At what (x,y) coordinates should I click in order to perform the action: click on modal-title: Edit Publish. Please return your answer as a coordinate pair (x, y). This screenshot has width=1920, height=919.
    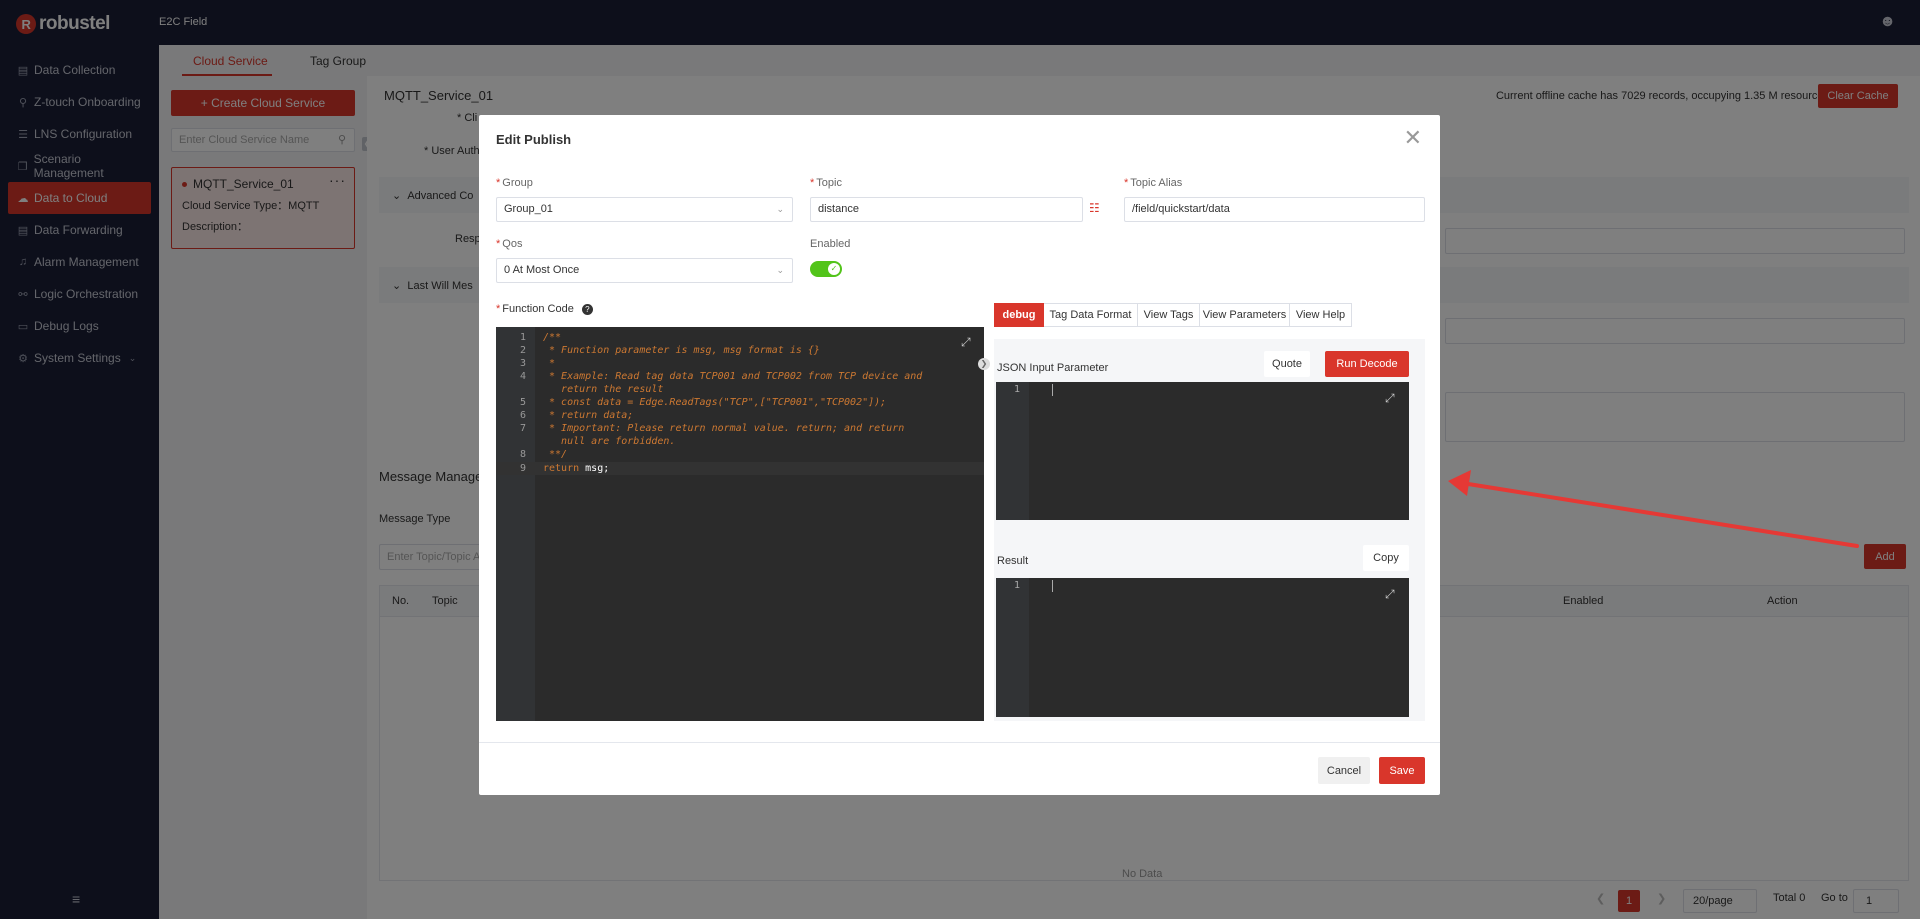
    Looking at the image, I should click on (534, 139).